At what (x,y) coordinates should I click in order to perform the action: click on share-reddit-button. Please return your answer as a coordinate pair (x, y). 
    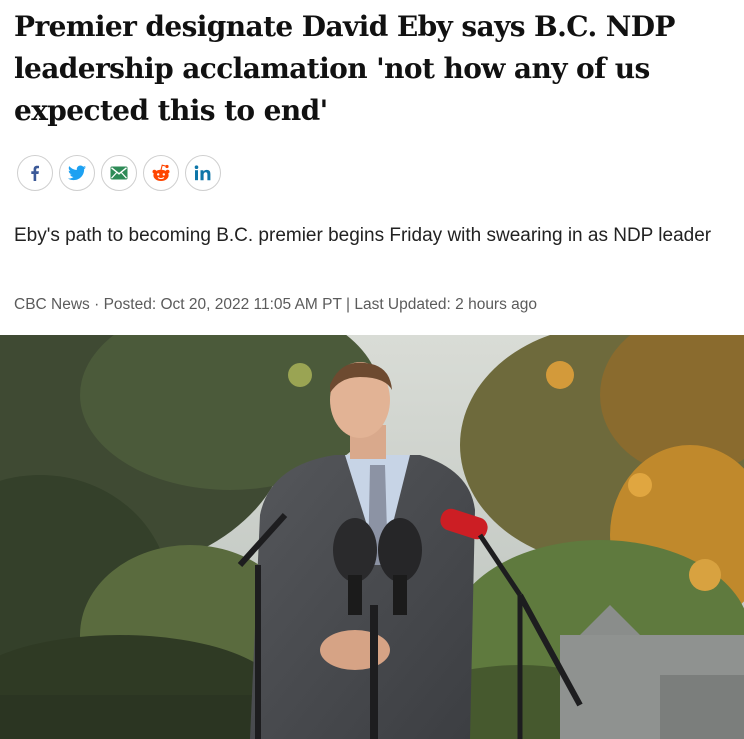
    Looking at the image, I should click on (161, 173).